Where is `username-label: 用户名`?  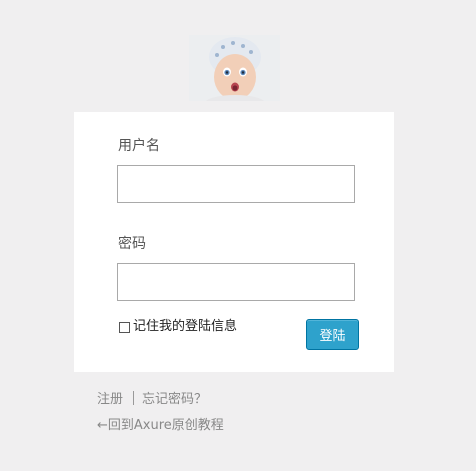
username-label: 用户名 is located at coordinates (139, 146).